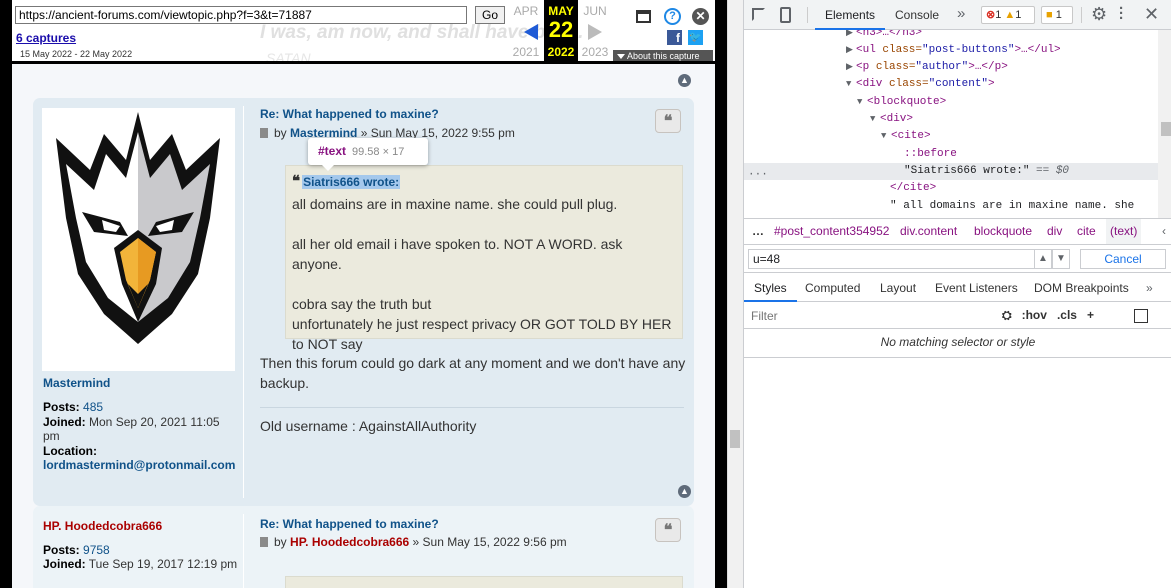 Image resolution: width=1171 pixels, height=588 pixels. What do you see at coordinates (951, 171) in the screenshot?
I see `dom-node-selected-text: "Siatris666 wrote:" == $0` at bounding box center [951, 171].